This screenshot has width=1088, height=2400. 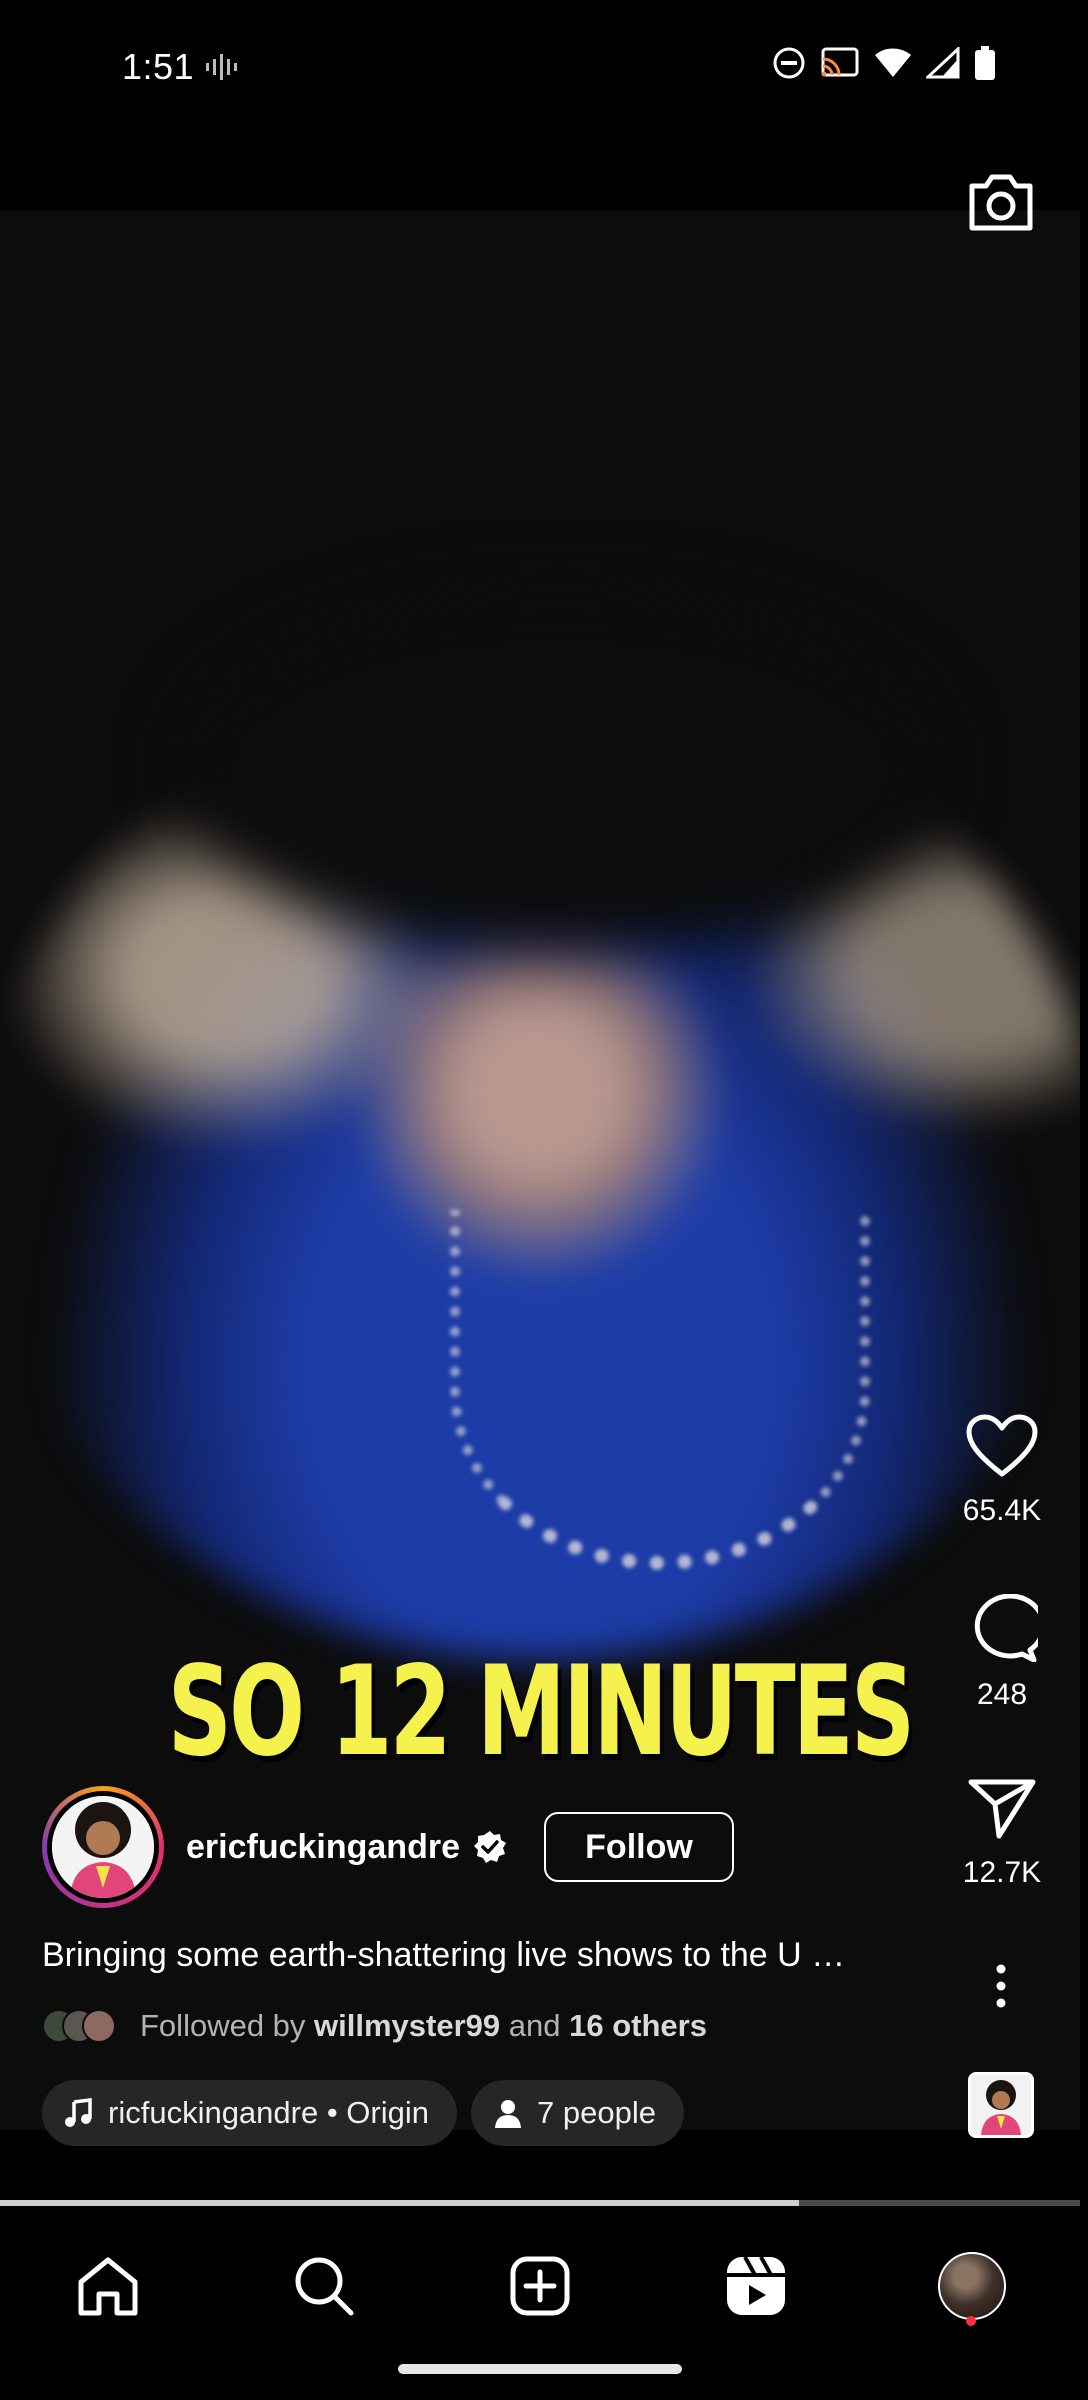 What do you see at coordinates (1002, 1510) in the screenshot?
I see `like-count: 65.4K` at bounding box center [1002, 1510].